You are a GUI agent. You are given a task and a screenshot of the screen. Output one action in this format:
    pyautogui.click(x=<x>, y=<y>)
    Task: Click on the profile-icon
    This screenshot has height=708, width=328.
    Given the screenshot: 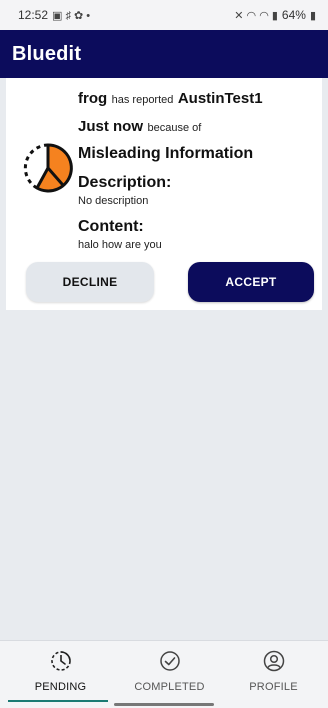 What is the action you would take?
    pyautogui.click(x=273, y=661)
    